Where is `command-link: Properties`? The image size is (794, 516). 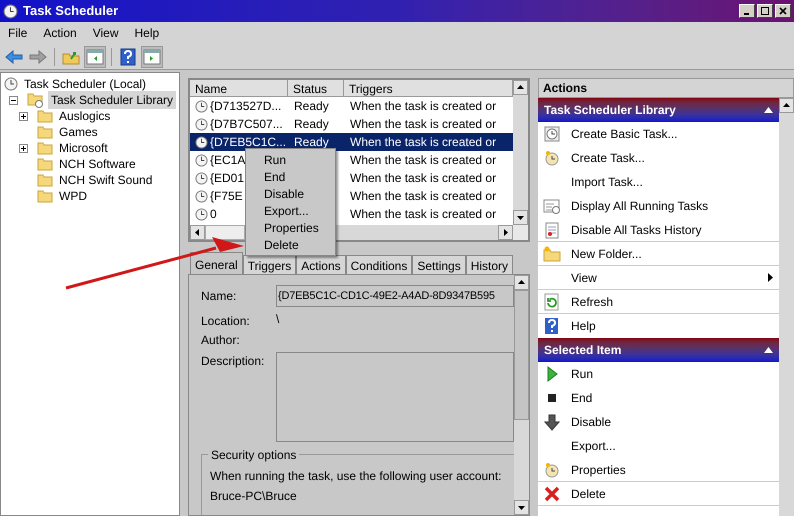
command-link: Properties is located at coordinates (658, 470).